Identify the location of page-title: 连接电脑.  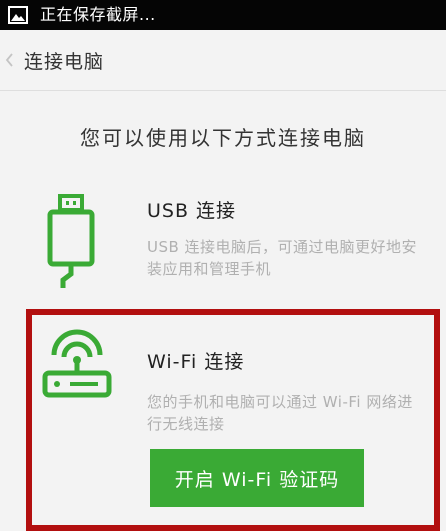
(64, 61).